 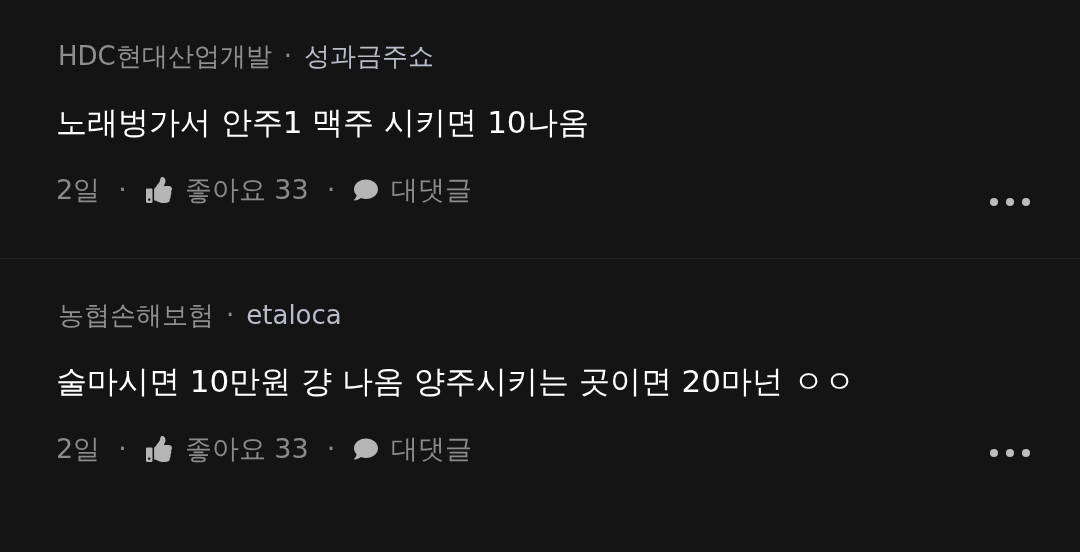 What do you see at coordinates (136, 315) in the screenshot?
I see `author-company: 농협손해보험` at bounding box center [136, 315].